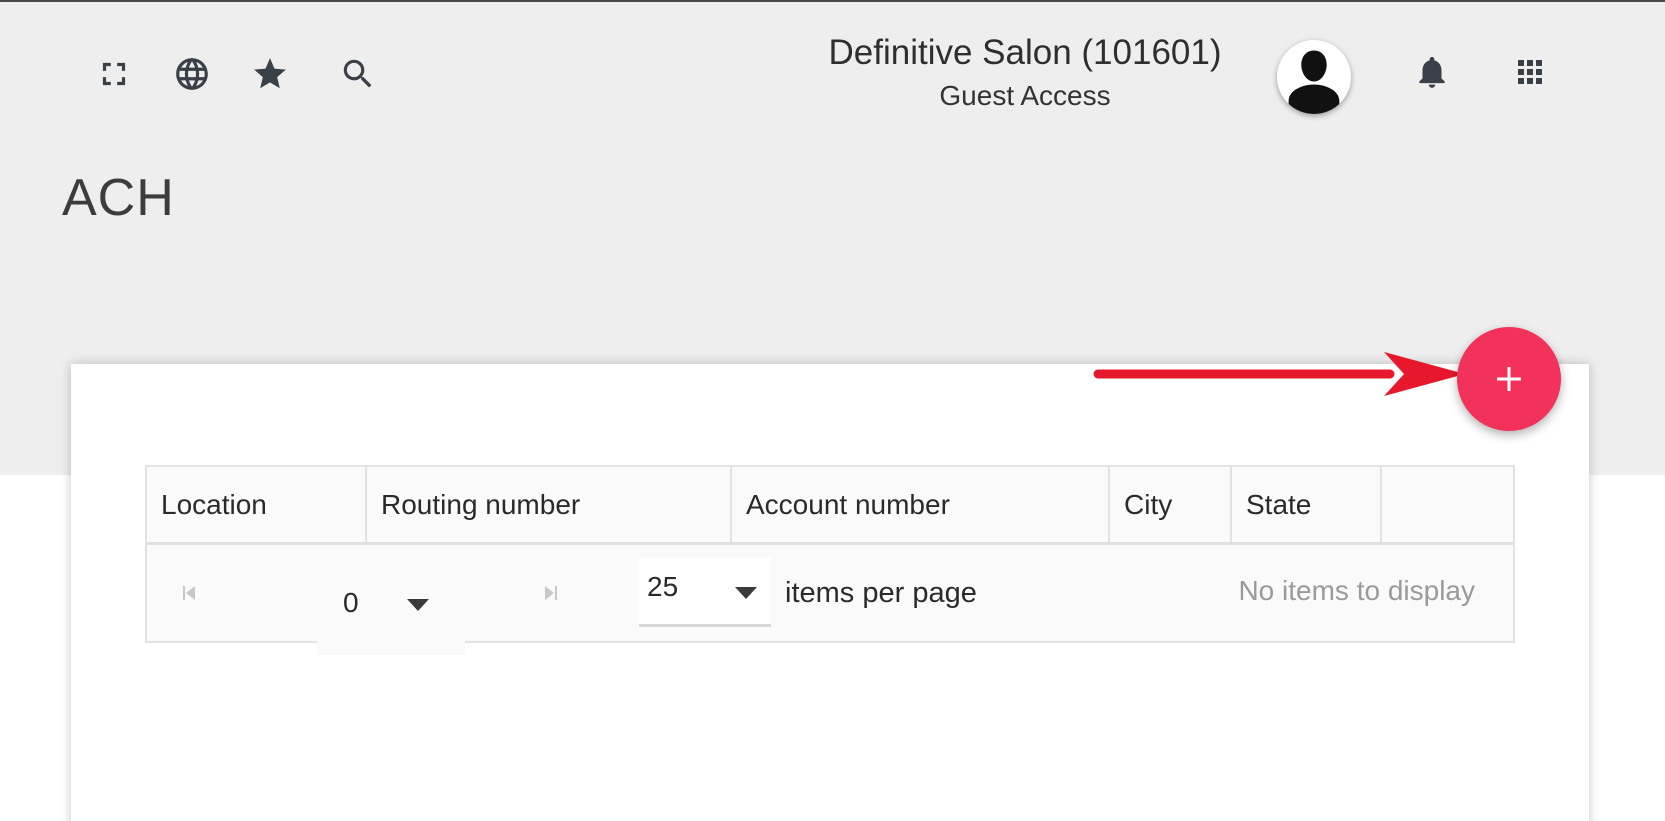 The width and height of the screenshot is (1665, 821). I want to click on plus-icon, so click(1509, 379).